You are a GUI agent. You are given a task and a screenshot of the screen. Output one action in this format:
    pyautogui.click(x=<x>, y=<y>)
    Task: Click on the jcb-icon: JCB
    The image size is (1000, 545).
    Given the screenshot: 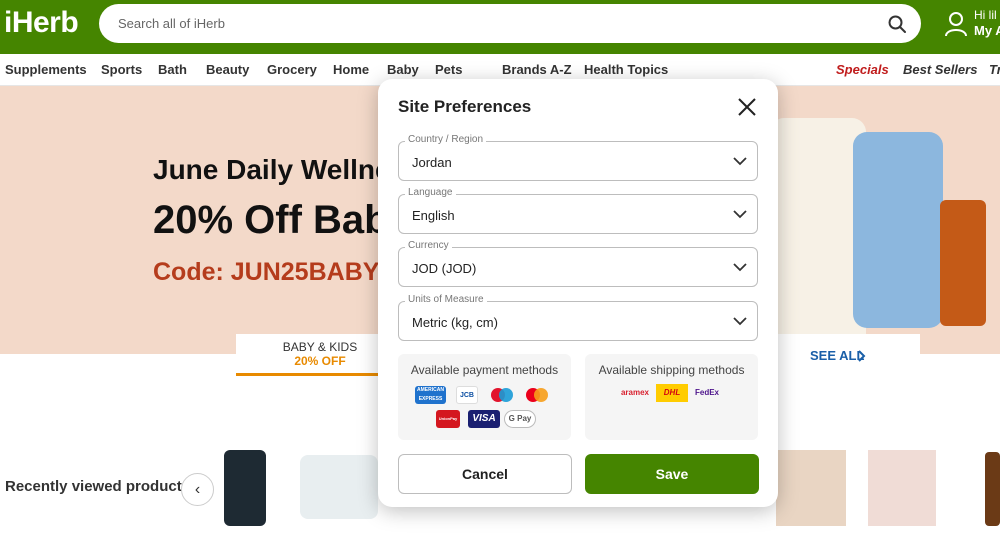 What is the action you would take?
    pyautogui.click(x=467, y=395)
    